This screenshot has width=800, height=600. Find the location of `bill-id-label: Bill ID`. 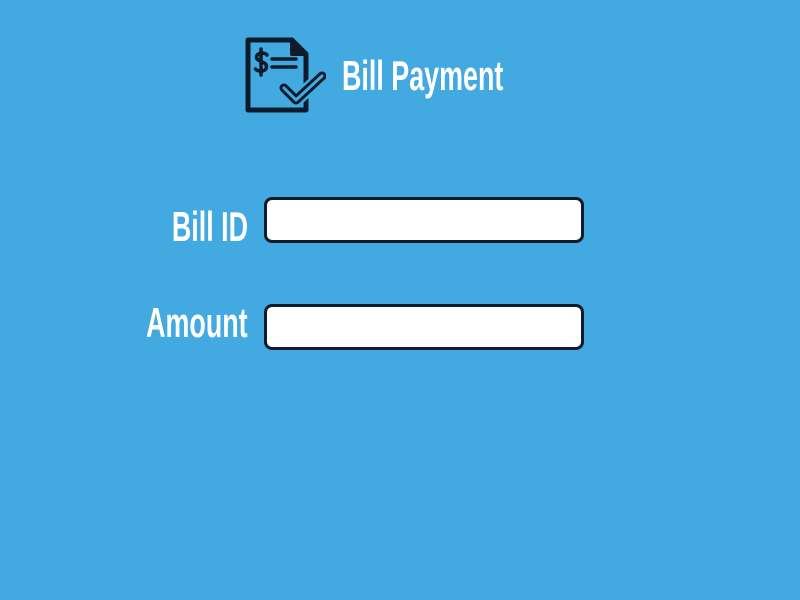

bill-id-label: Bill ID is located at coordinates (209, 226).